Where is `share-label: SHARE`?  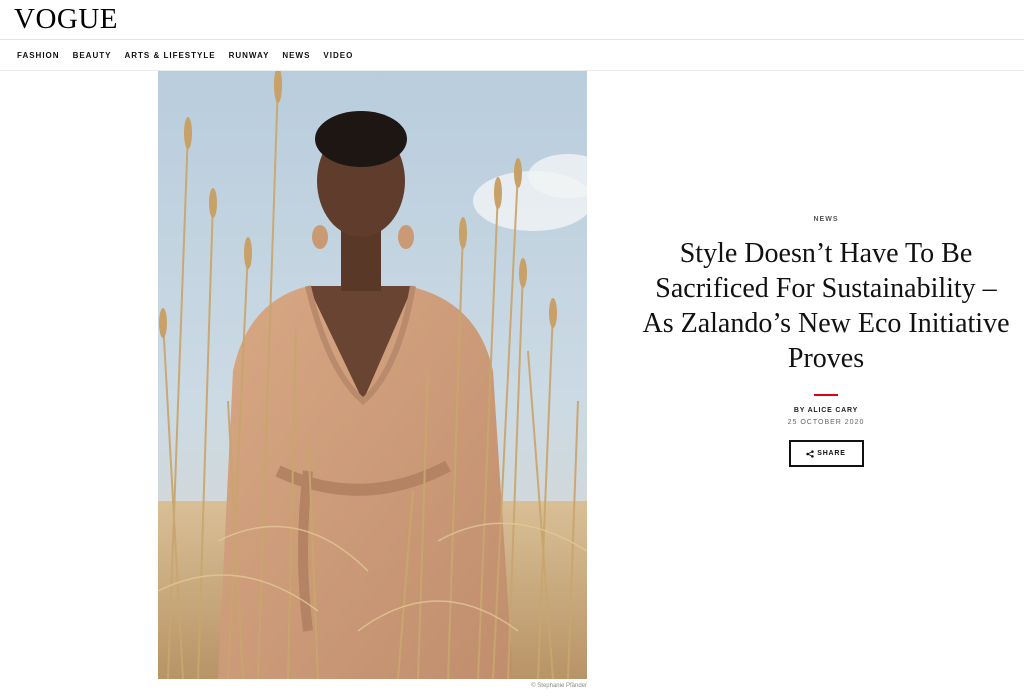
share-label: SHARE is located at coordinates (831, 453).